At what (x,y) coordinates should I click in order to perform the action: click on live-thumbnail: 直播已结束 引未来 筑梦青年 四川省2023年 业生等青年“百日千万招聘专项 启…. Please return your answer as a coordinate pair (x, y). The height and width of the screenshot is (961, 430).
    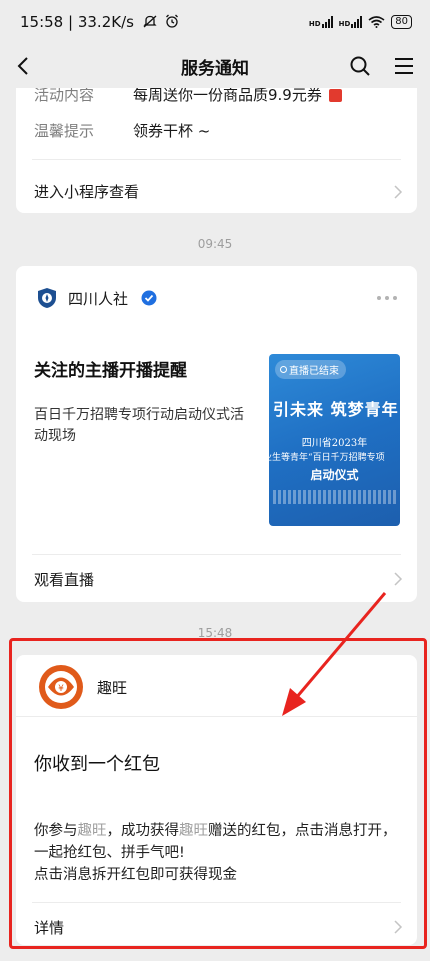
    Looking at the image, I should click on (334, 440).